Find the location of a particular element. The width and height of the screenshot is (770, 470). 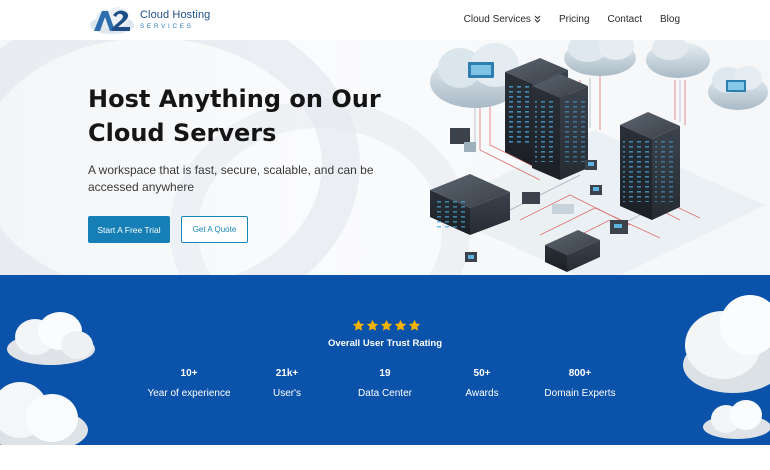

stat-label: Data Center is located at coordinates (385, 393).